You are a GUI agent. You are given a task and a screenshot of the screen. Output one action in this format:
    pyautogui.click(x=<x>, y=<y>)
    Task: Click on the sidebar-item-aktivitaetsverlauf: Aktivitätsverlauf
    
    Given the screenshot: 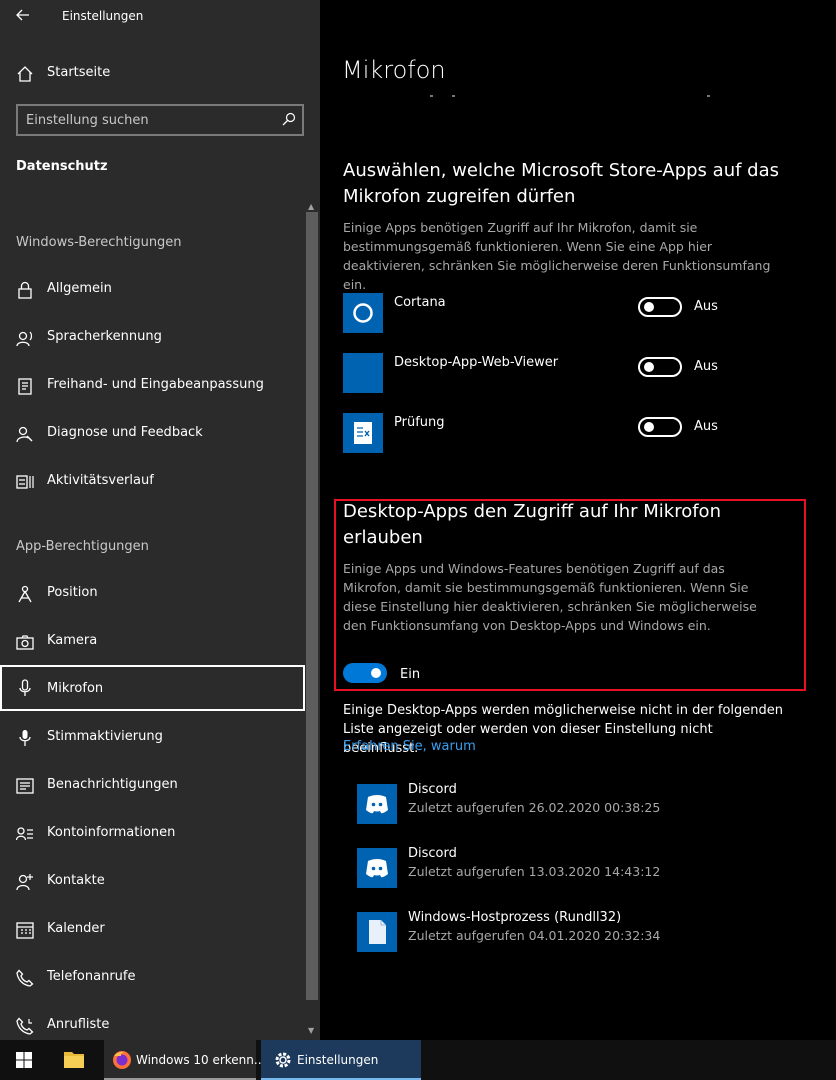 What is the action you would take?
    pyautogui.click(x=152, y=481)
    